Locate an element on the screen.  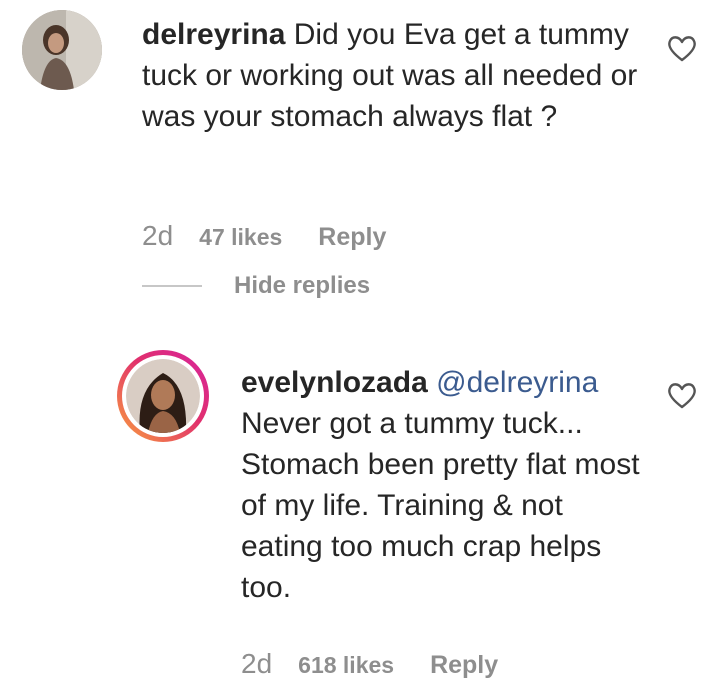
avatar-story-ring is located at coordinates (163, 396).